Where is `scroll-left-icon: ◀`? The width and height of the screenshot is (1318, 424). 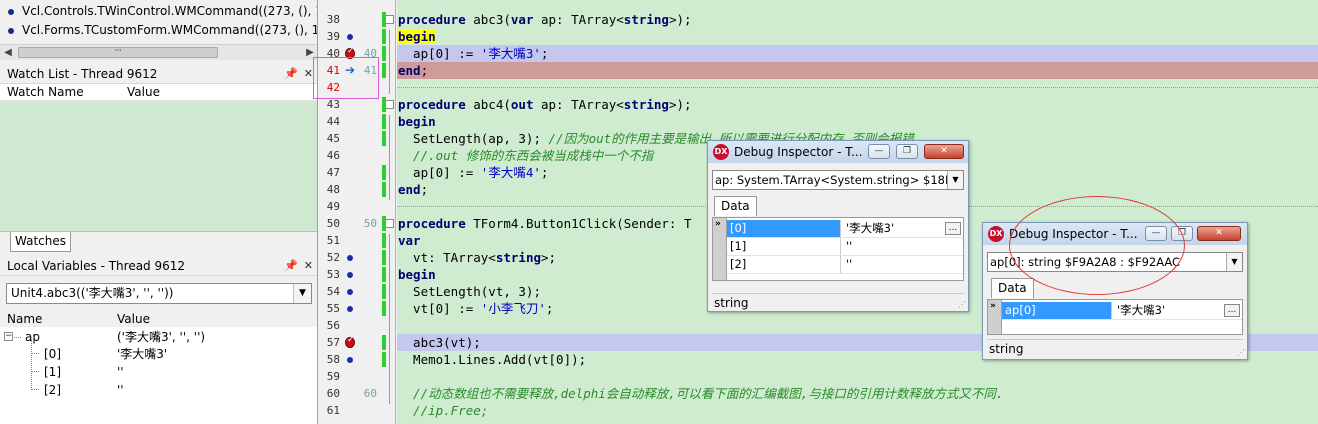 scroll-left-icon: ◀ is located at coordinates (8, 53).